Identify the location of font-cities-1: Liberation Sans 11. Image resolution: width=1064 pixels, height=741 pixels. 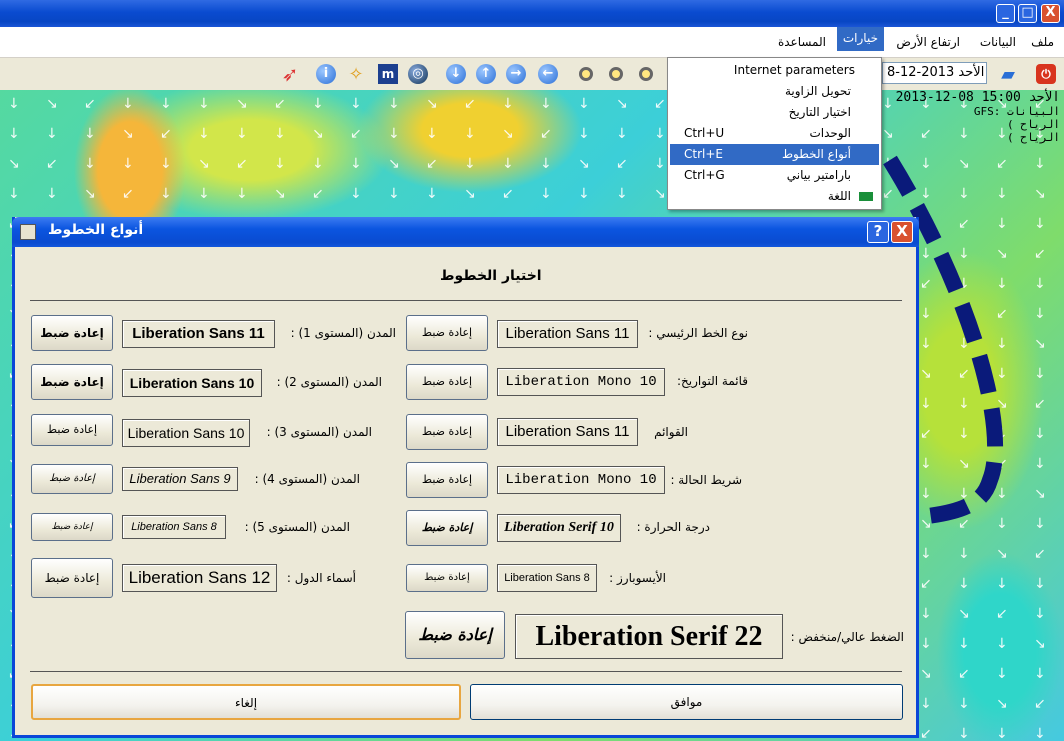
(198, 334).